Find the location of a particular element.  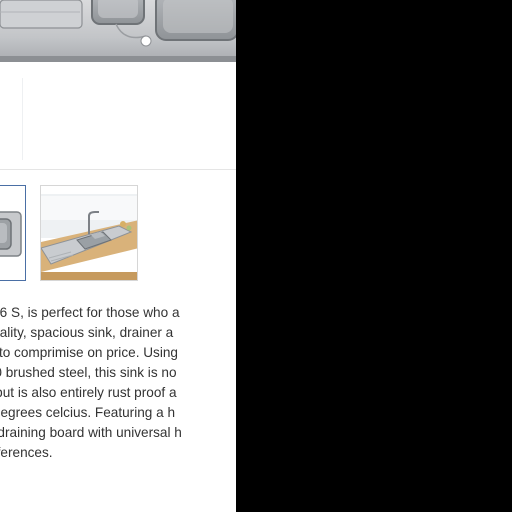

description-line: p to 300 degrees celcius. Featuring a h is located at coordinates (88, 412).